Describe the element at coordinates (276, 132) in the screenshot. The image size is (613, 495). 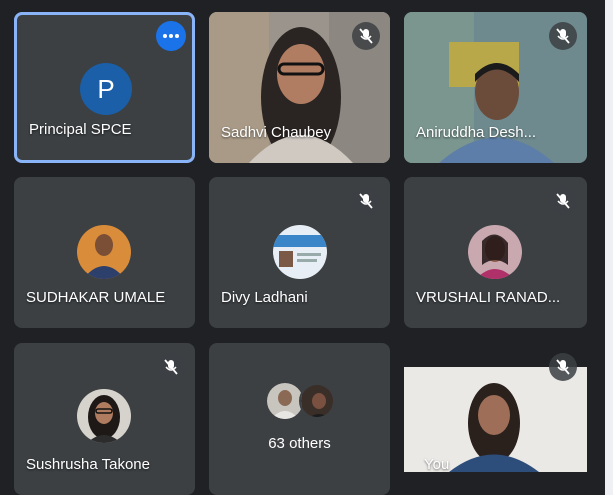
I see `participant-name: Sadhvi Chaubey` at that location.